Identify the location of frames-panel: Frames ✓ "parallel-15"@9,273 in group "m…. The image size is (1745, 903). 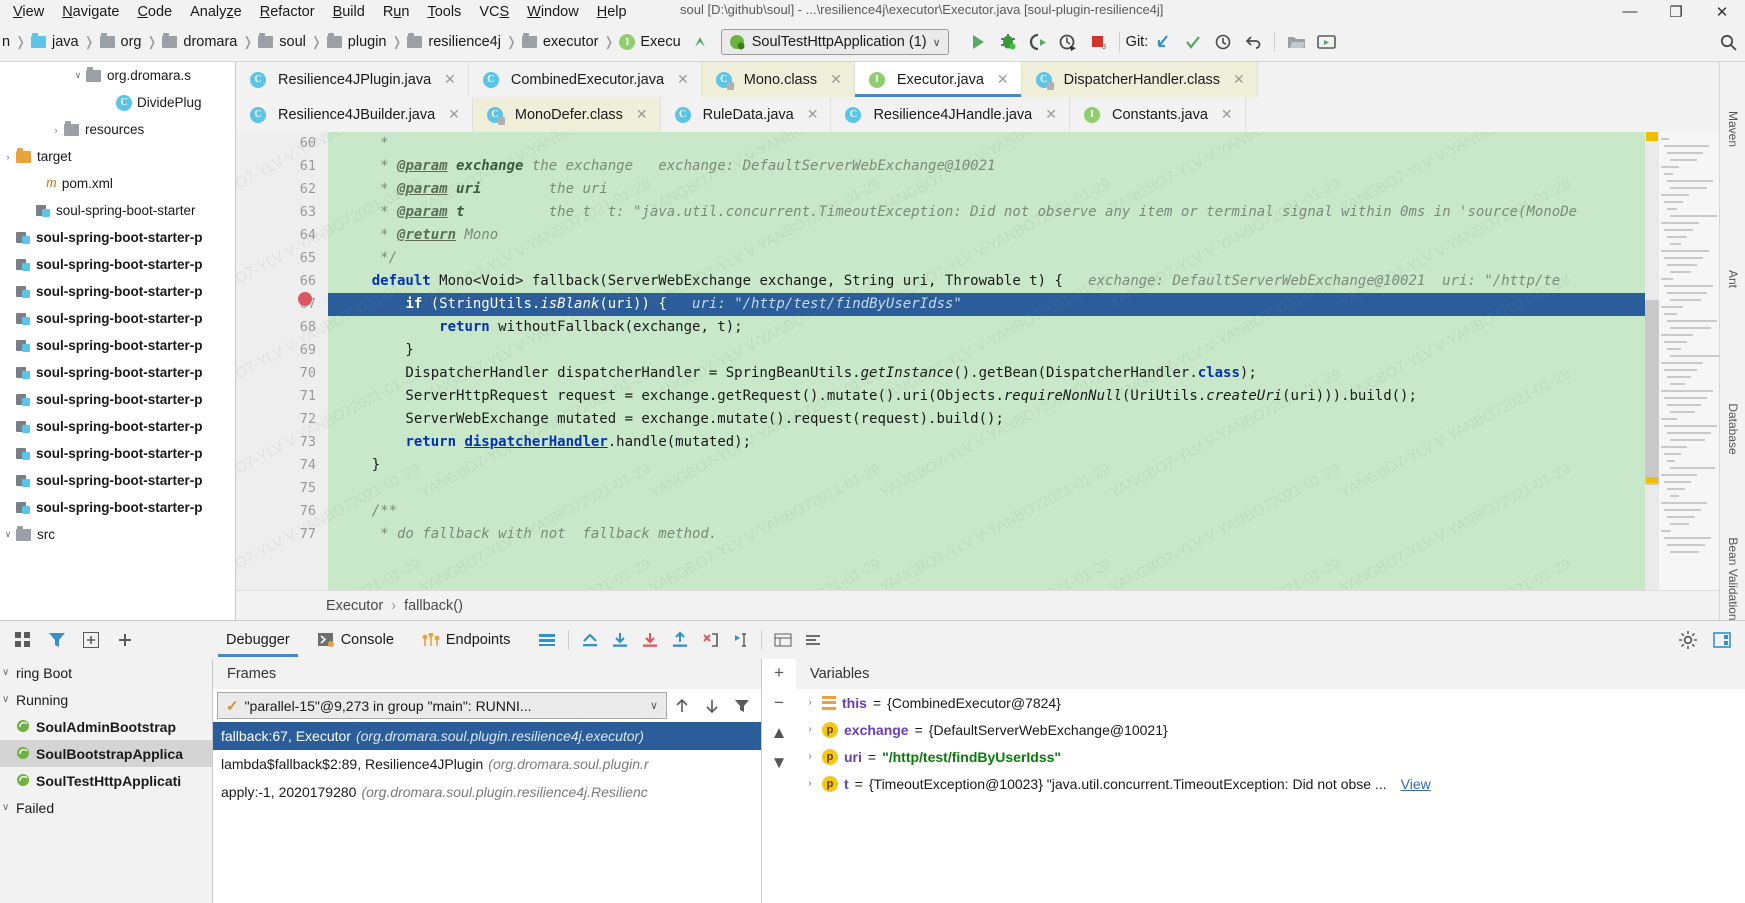
(487, 781).